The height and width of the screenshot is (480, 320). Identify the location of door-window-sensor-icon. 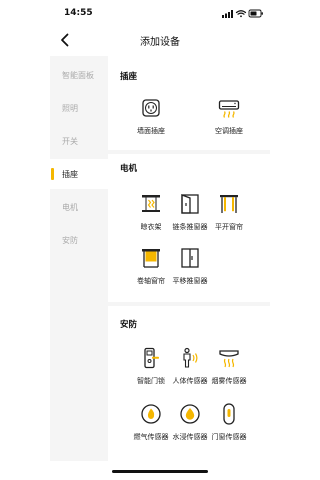
(229, 414).